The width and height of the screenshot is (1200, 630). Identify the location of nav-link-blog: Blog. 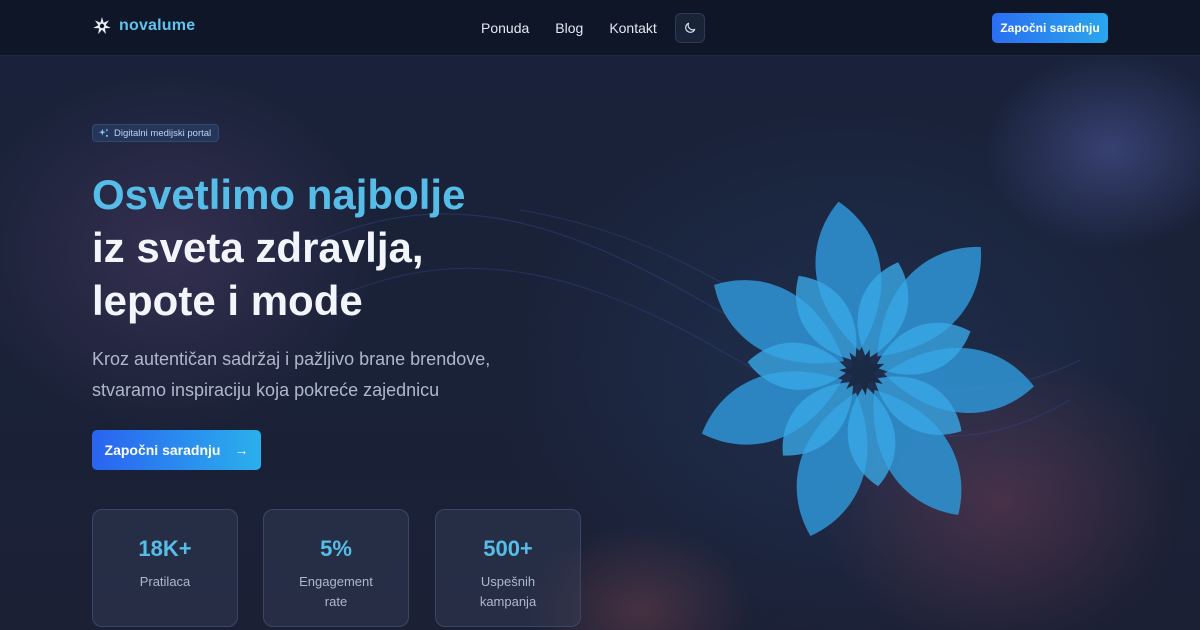
(569, 28).